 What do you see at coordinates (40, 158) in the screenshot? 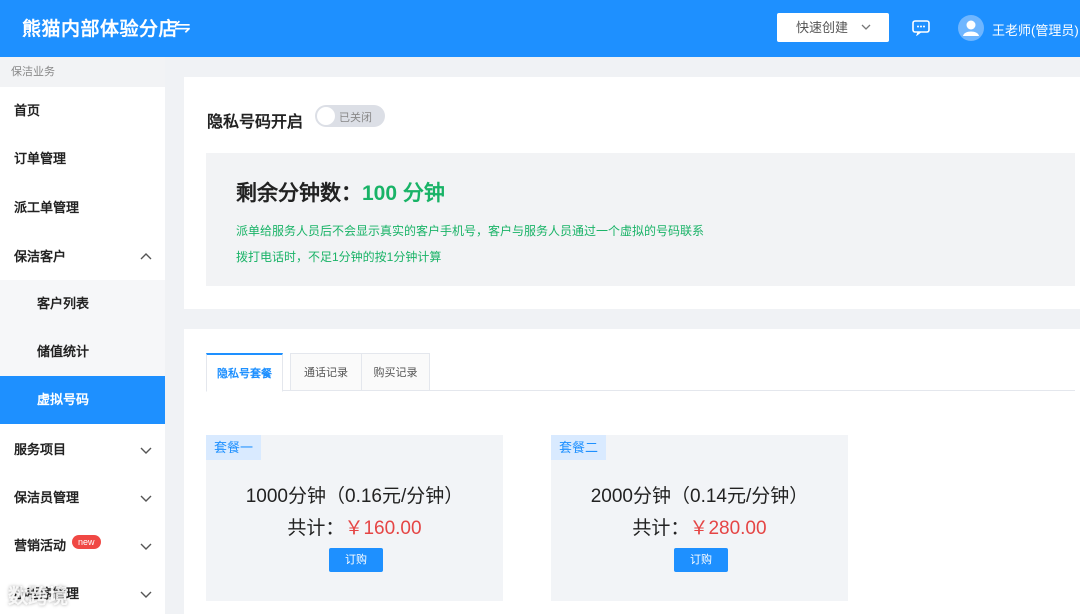
I see `sidebar-item-label: 订单管理` at bounding box center [40, 158].